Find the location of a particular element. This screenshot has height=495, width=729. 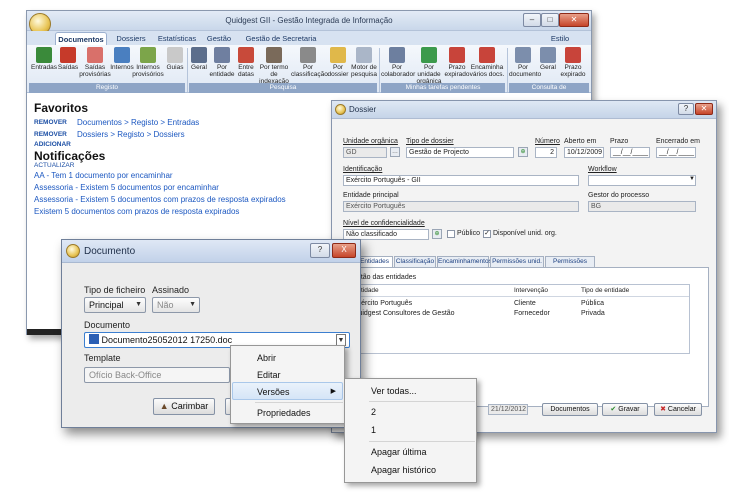

aberto-em-label: Aberto em is located at coordinates (580, 141).